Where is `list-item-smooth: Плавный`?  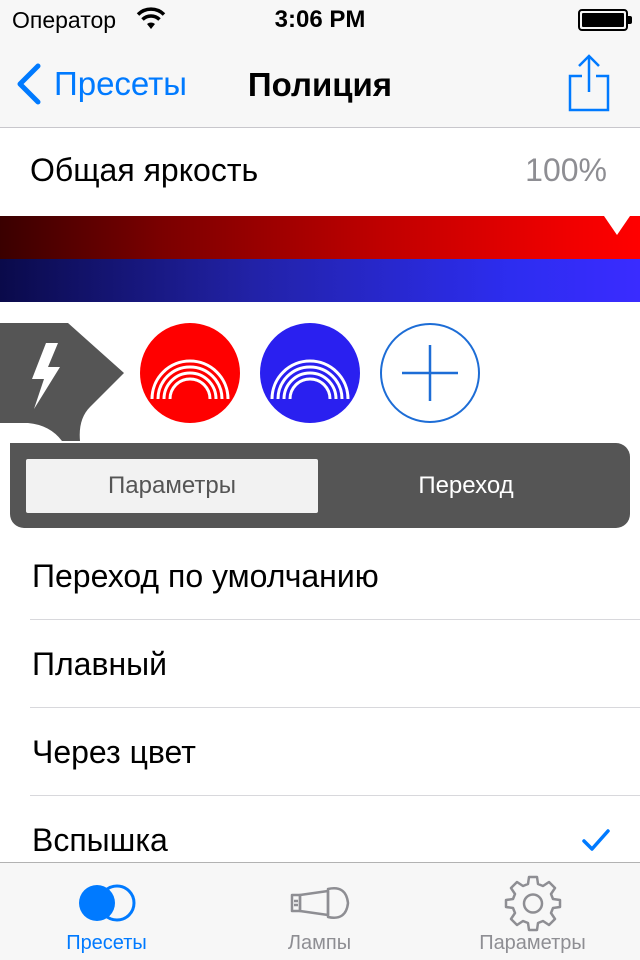 list-item-smooth: Плавный is located at coordinates (335, 664).